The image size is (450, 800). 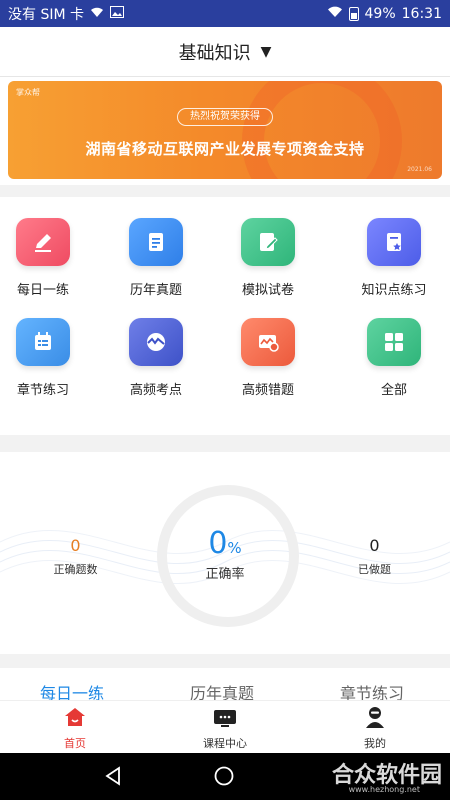 What do you see at coordinates (215, 52) in the screenshot?
I see `page-title: 基础知识` at bounding box center [215, 52].